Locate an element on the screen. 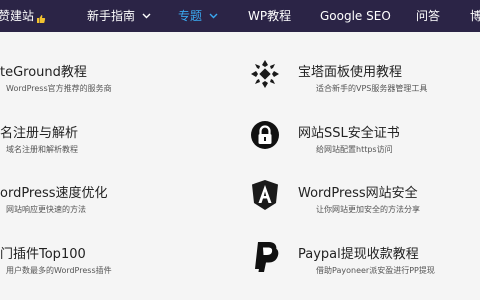  nav-item-google-seo: Google SEO is located at coordinates (355, 16).